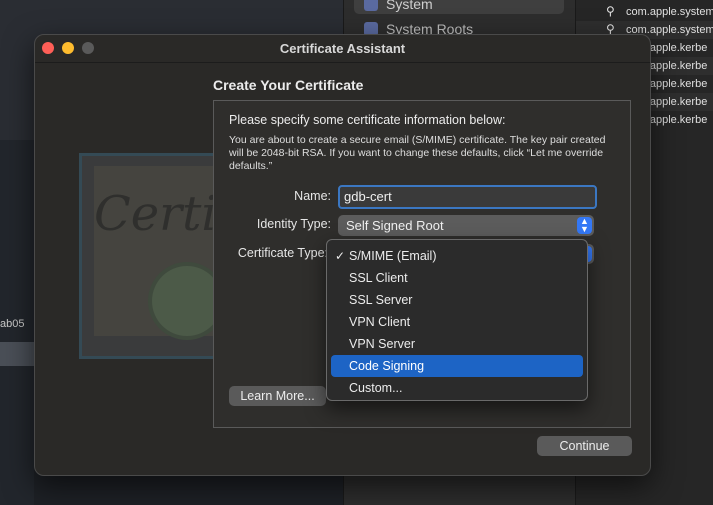 This screenshot has height=505, width=713. Describe the element at coordinates (393, 256) in the screenshot. I see `menu-item-label: S/MIME (Email)` at that location.